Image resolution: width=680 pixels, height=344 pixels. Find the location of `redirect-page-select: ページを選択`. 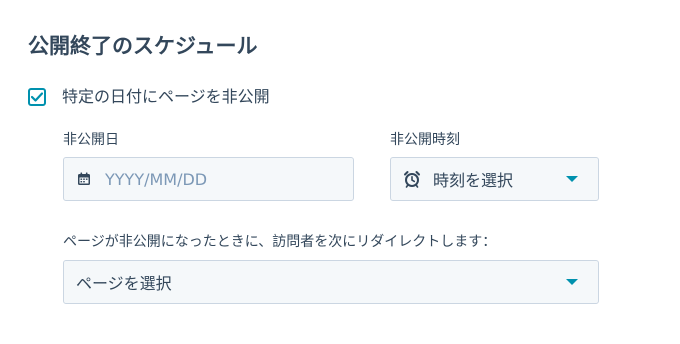

redirect-page-select: ページを選択 is located at coordinates (331, 282).